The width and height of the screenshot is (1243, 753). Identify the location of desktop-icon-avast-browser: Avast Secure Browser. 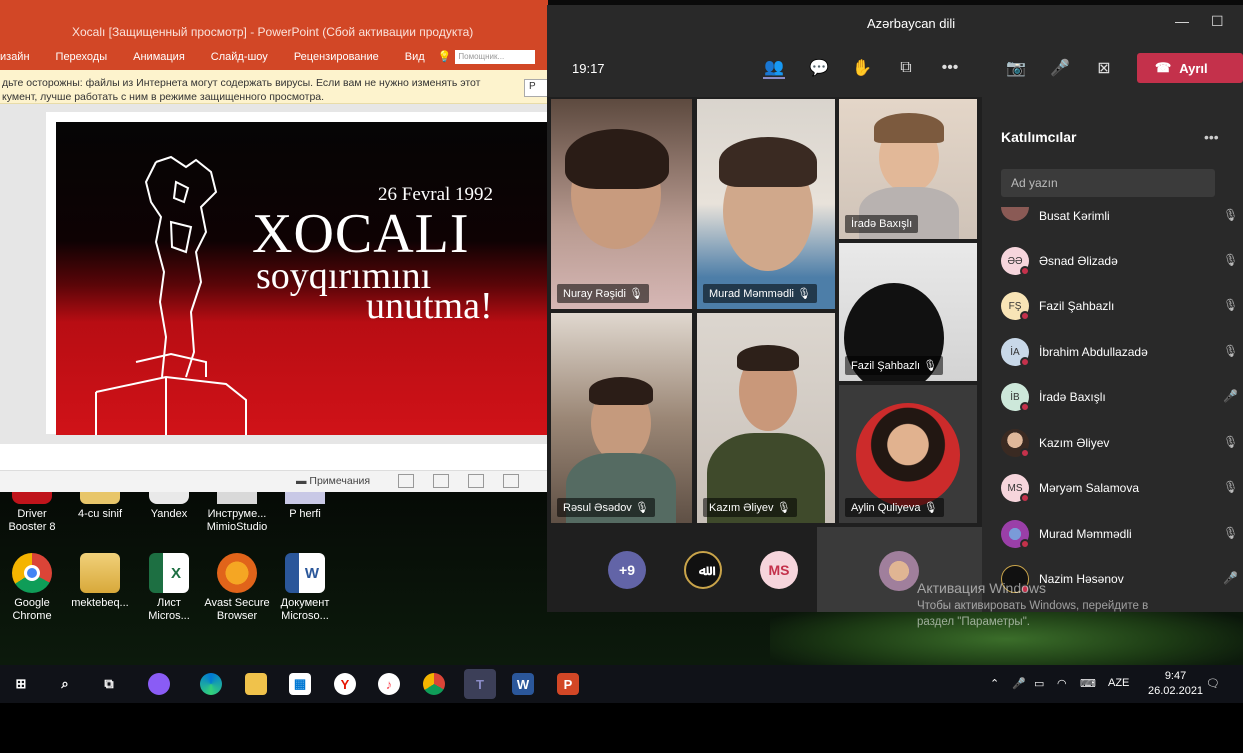
(237, 588).